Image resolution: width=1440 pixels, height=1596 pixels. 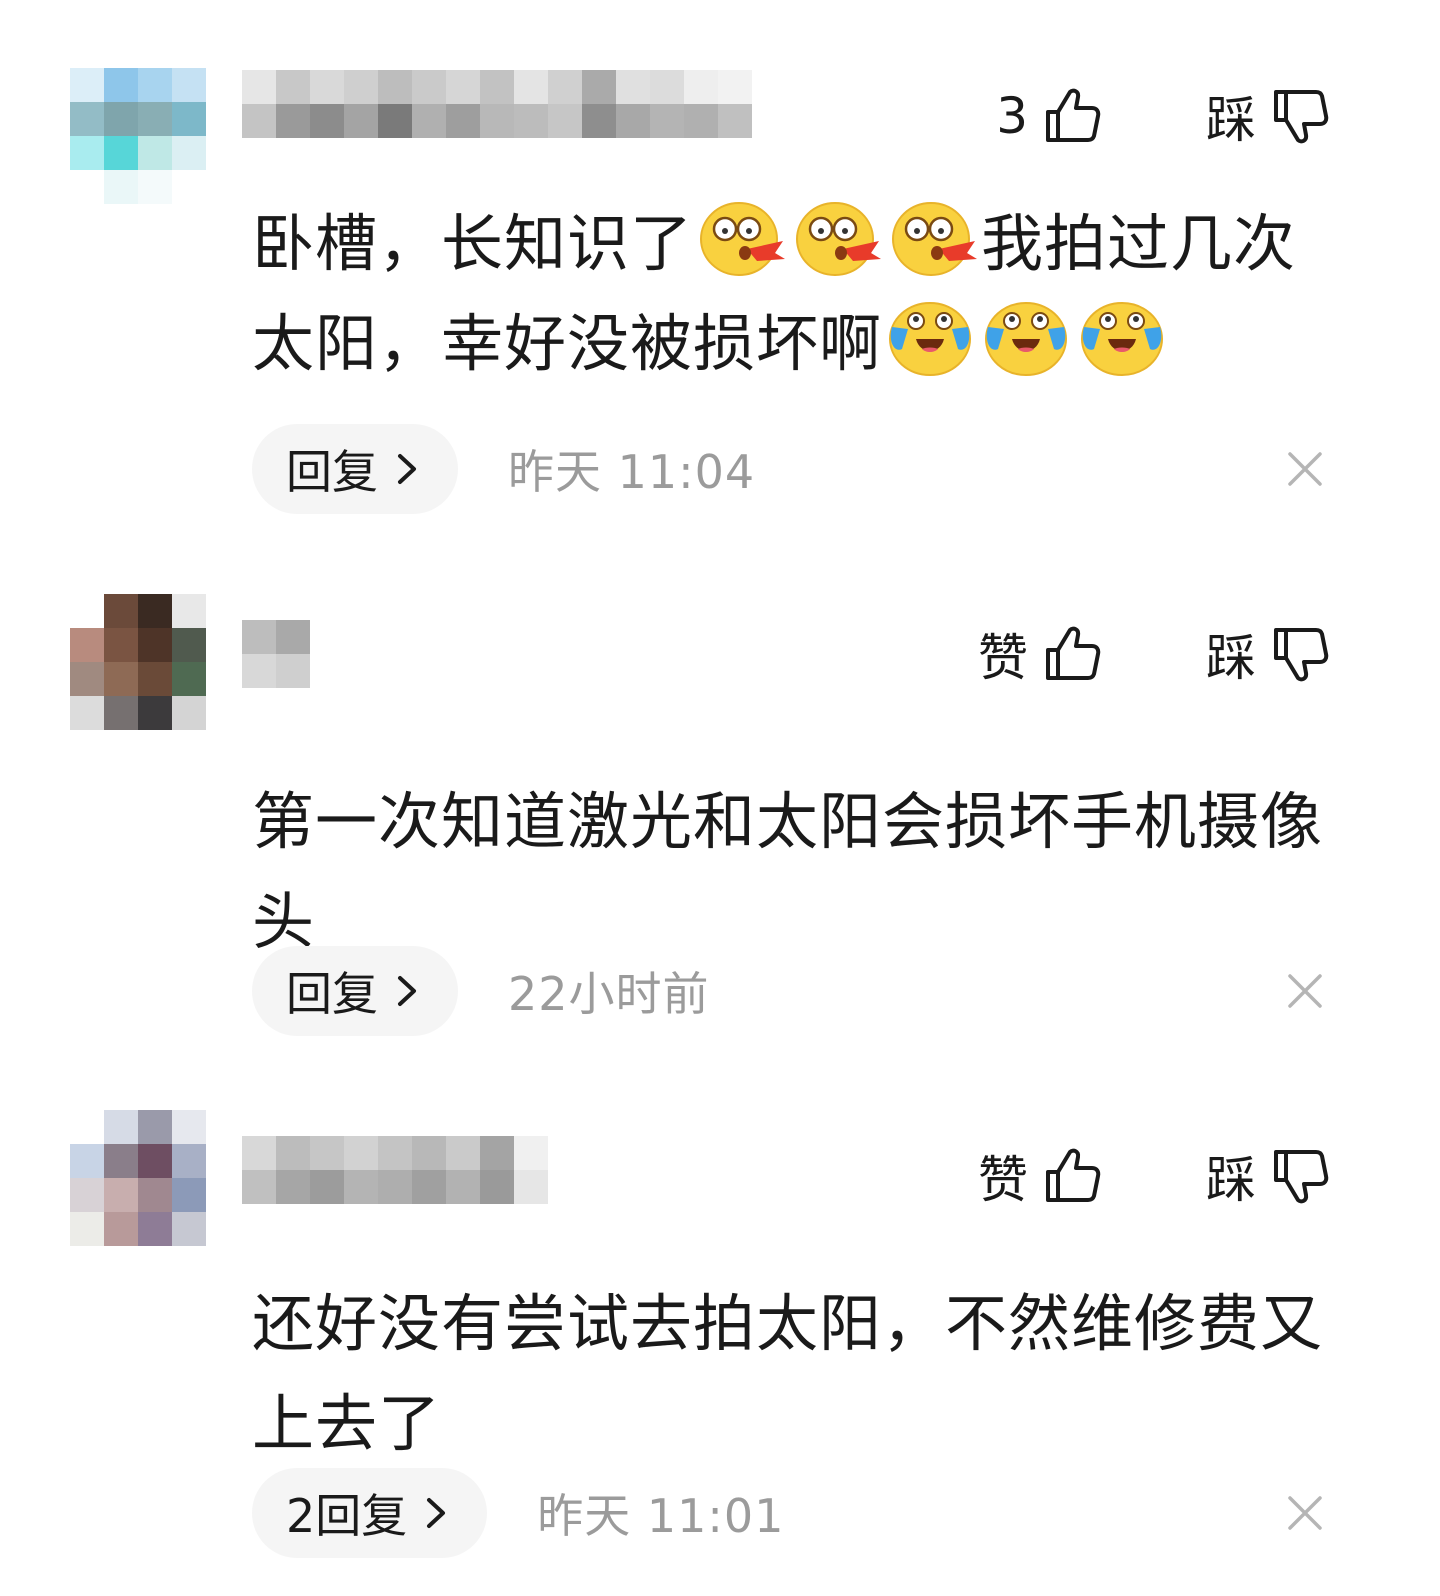 What do you see at coordinates (792, 991) in the screenshot?
I see `comment-footer: 回复 22小时前` at bounding box center [792, 991].